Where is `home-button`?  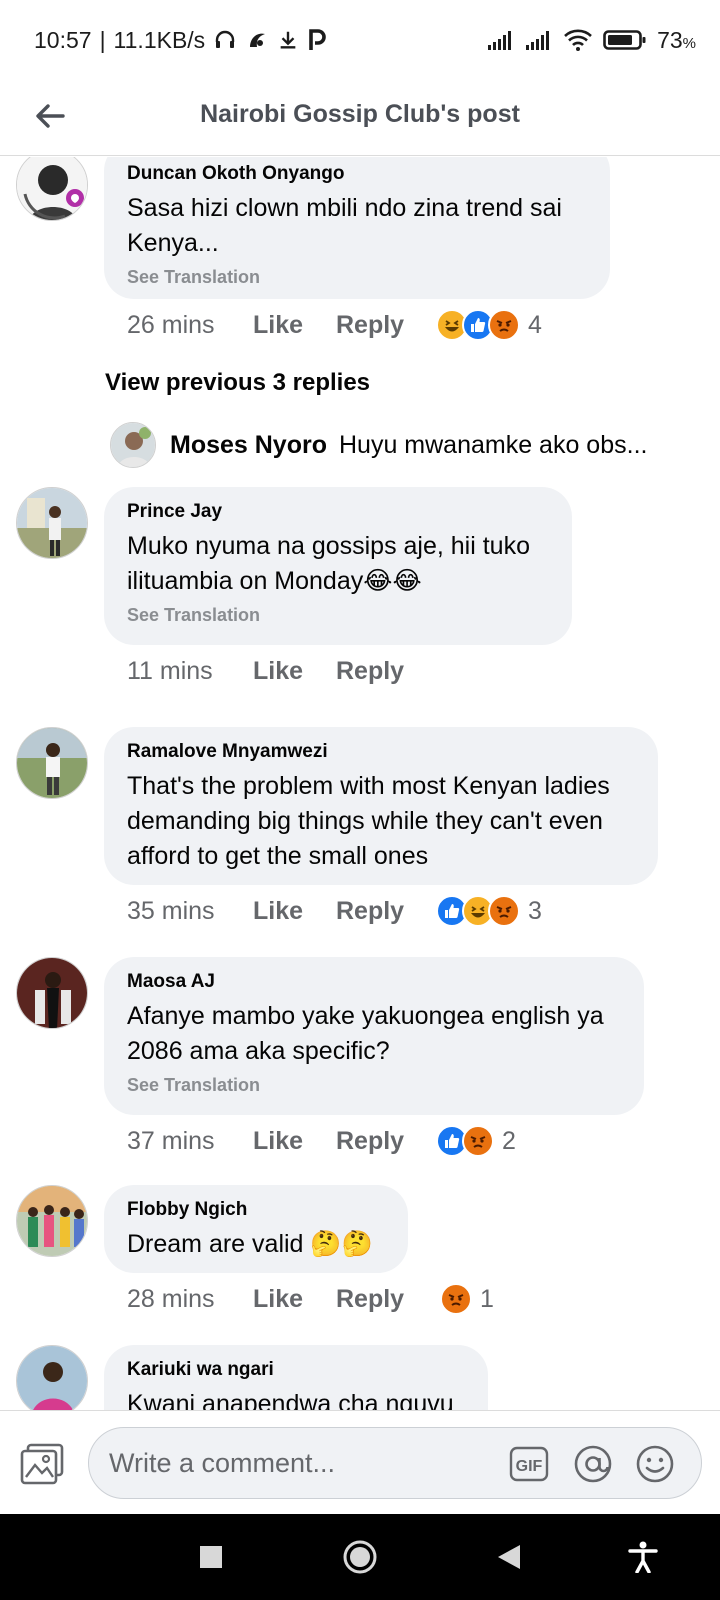
home-button is located at coordinates (360, 1557).